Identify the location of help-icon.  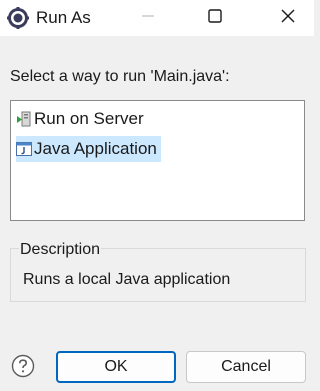
(23, 366).